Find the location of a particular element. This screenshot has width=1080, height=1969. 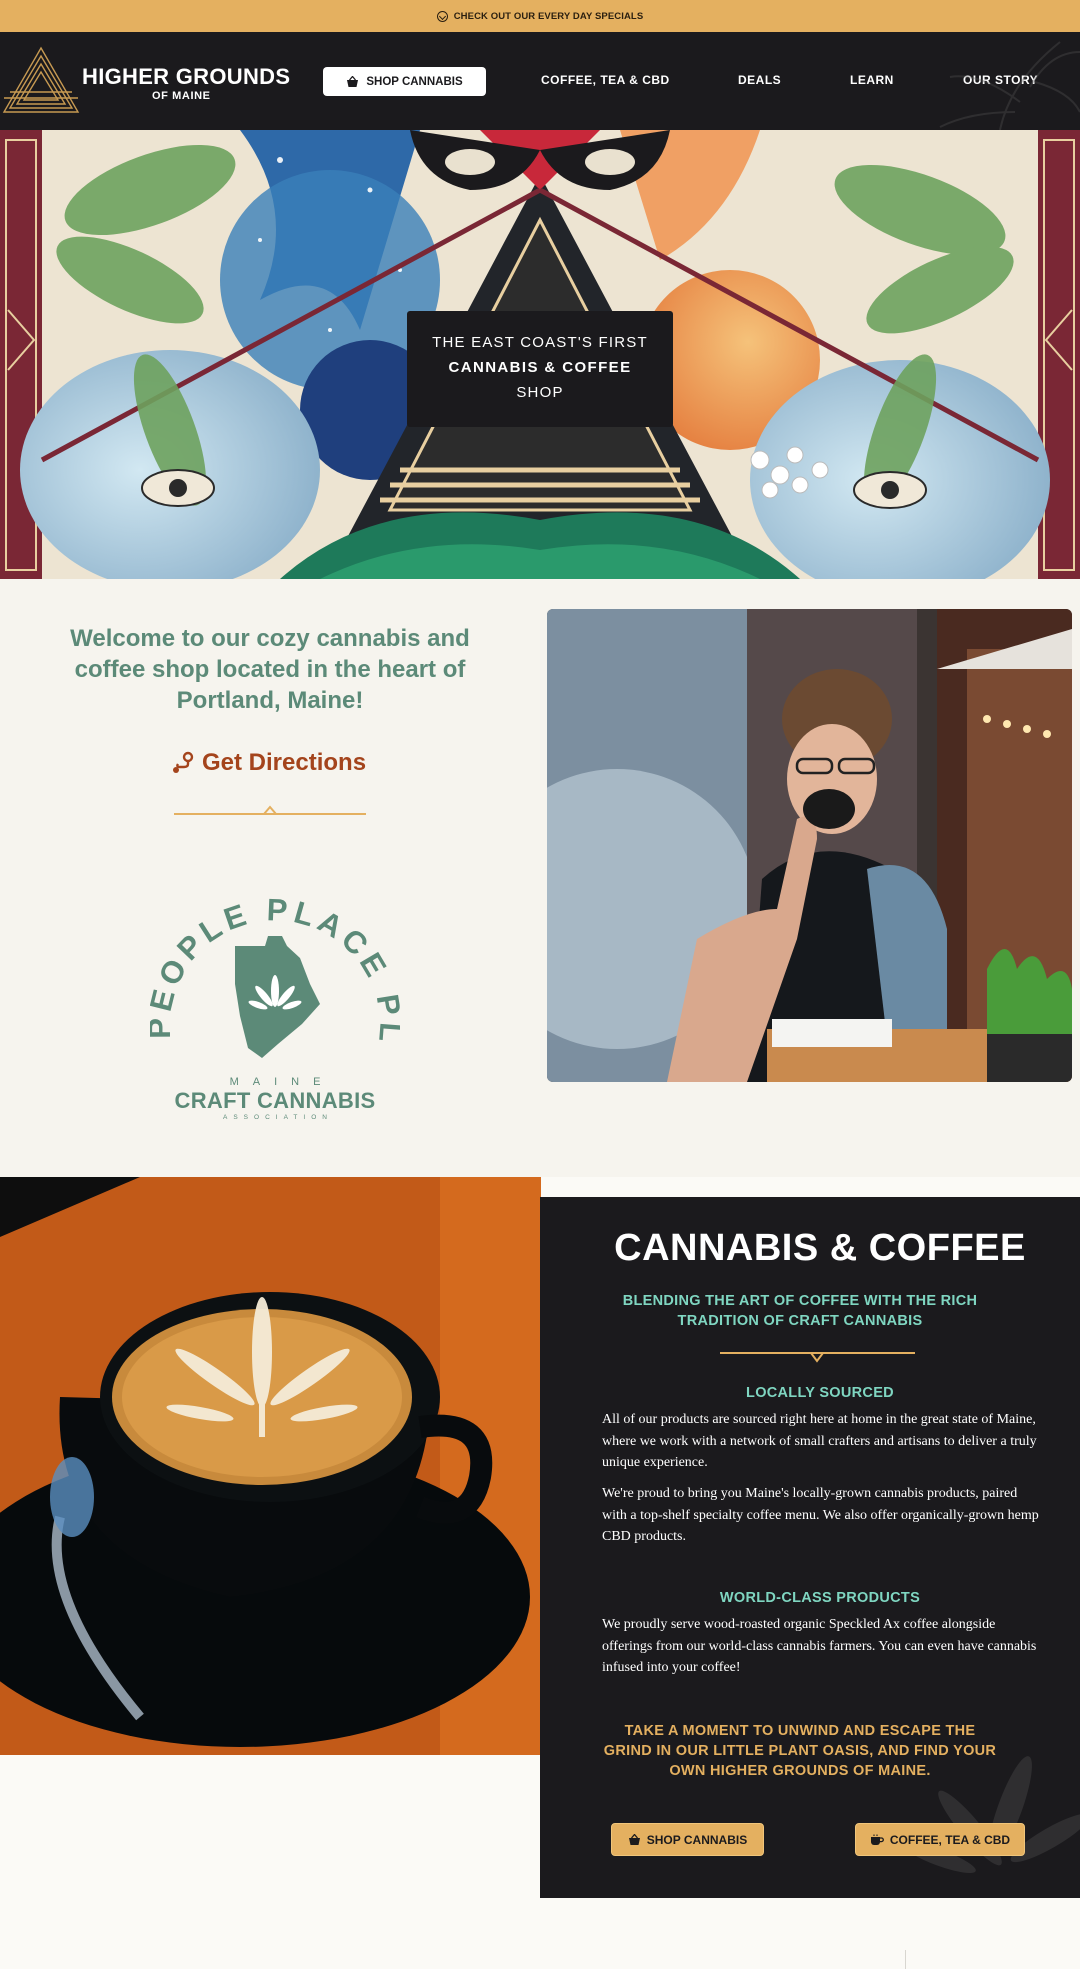

badge-maine: MAINE is located at coordinates (282, 1082).